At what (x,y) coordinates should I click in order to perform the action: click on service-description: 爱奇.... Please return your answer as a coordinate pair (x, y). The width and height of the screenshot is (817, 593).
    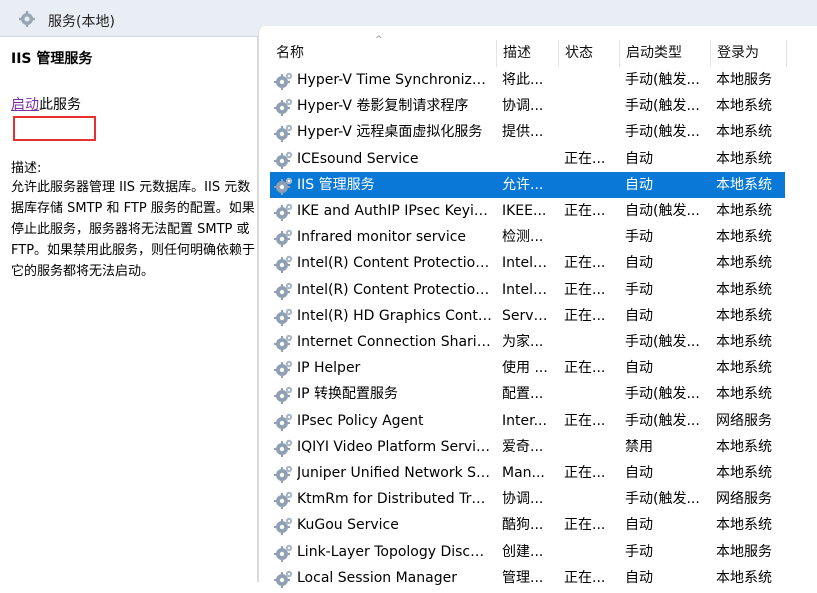
    Looking at the image, I should click on (523, 446).